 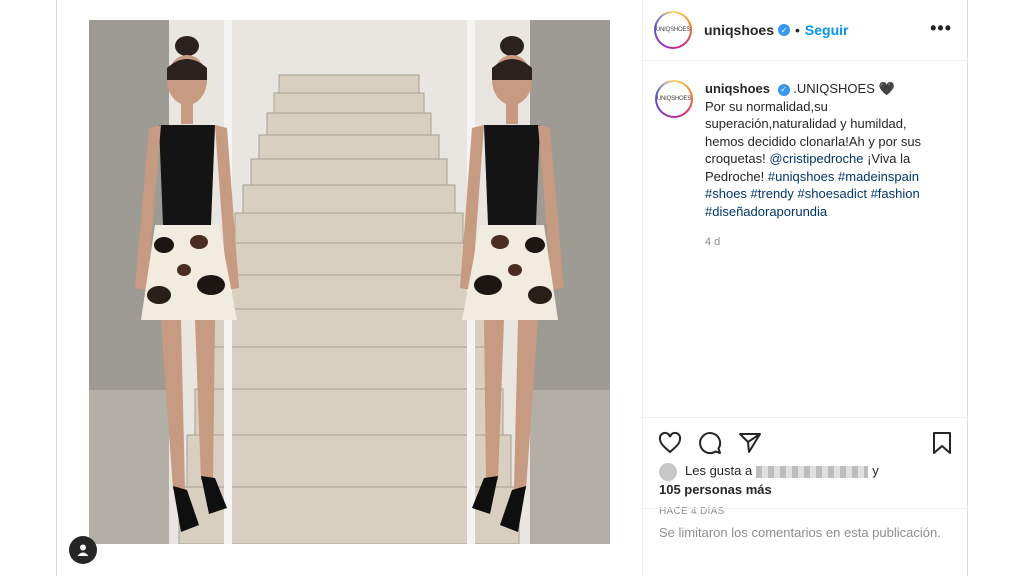 I want to click on follow-button: Seguir, so click(x=827, y=30).